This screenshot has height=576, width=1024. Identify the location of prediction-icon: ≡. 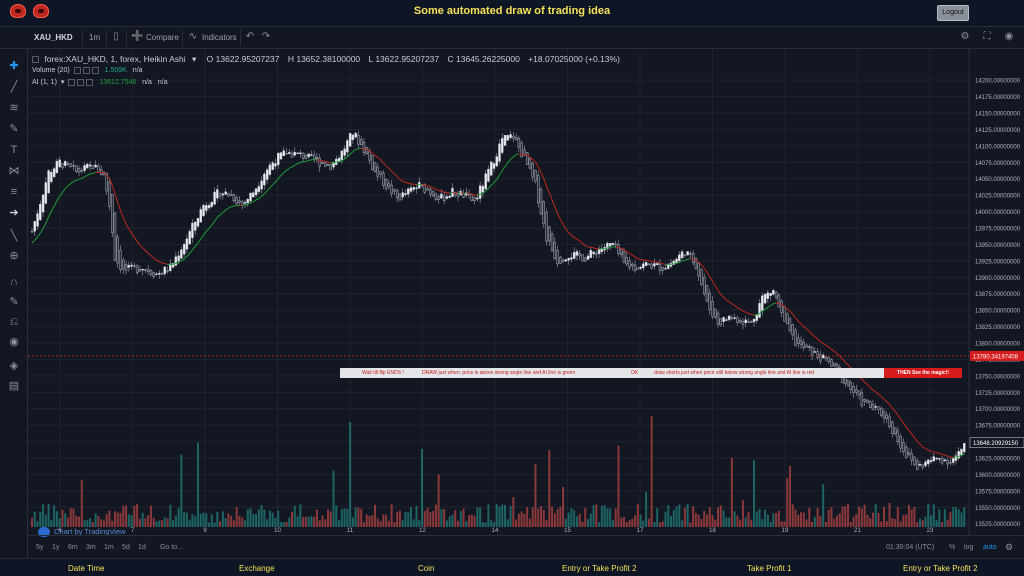
(14, 192).